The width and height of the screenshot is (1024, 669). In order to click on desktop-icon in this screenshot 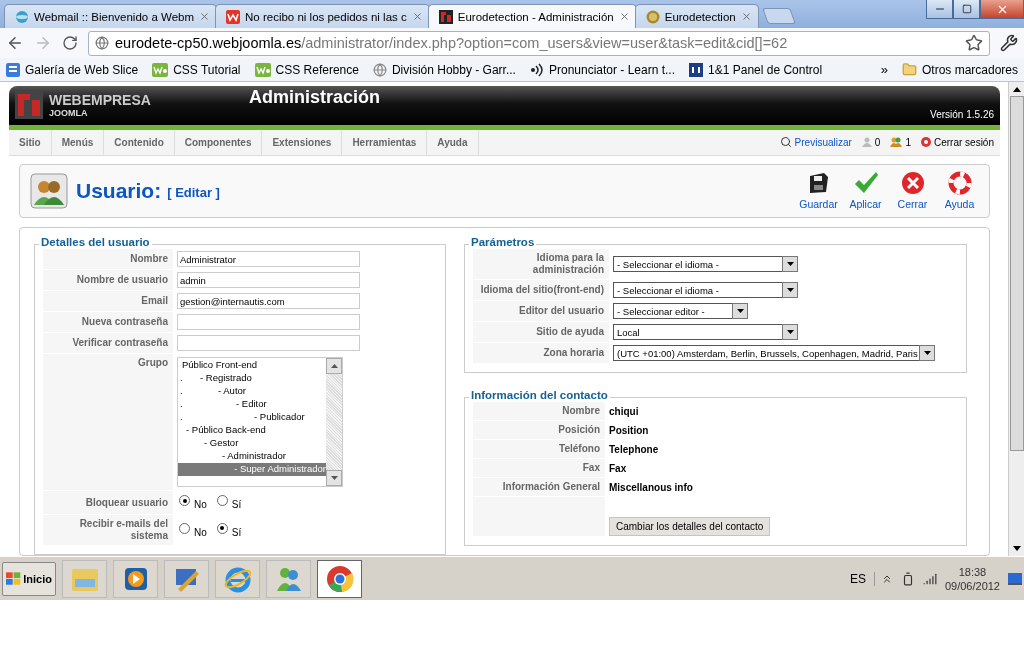, I will do `click(1015, 578)`.